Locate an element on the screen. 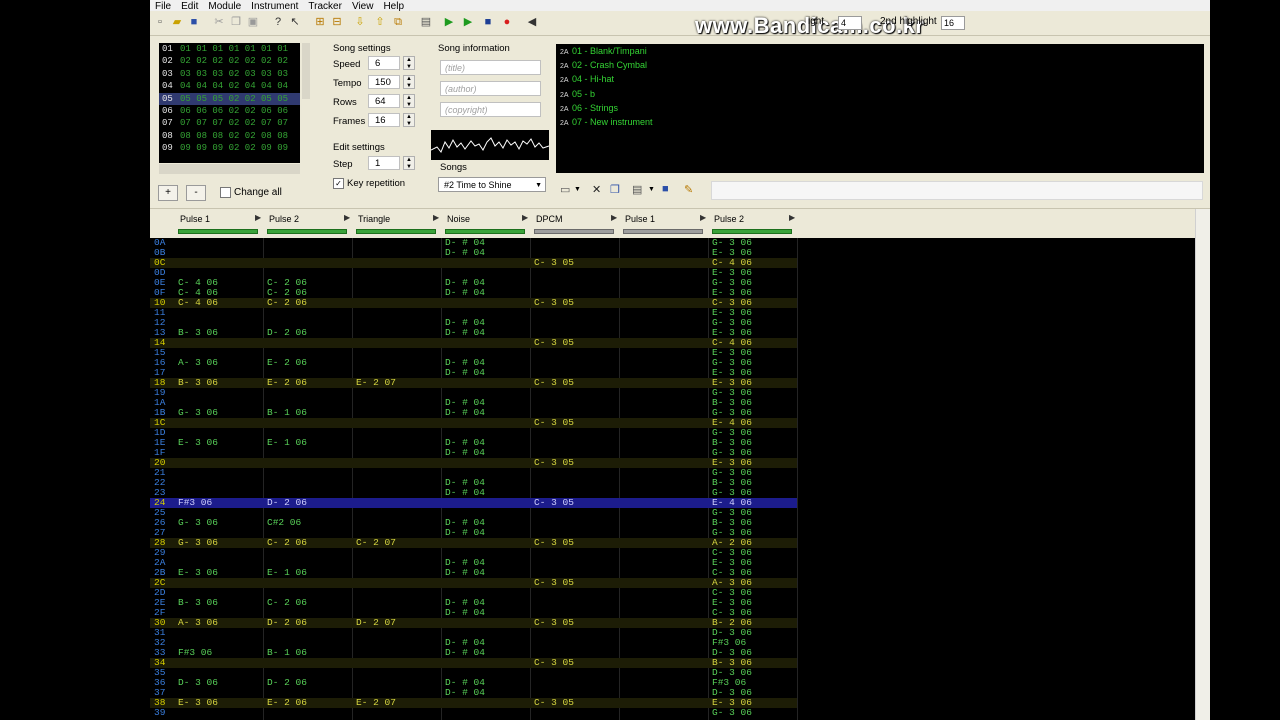  pattern-row: 23 D- # 04 G- 3 06 is located at coordinates (473, 493).